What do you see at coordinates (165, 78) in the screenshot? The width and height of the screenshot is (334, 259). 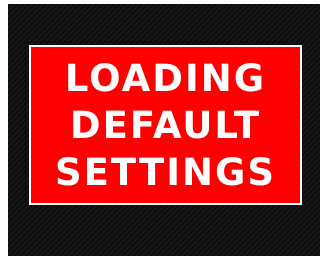 I see `message-line-1: LOADING` at bounding box center [165, 78].